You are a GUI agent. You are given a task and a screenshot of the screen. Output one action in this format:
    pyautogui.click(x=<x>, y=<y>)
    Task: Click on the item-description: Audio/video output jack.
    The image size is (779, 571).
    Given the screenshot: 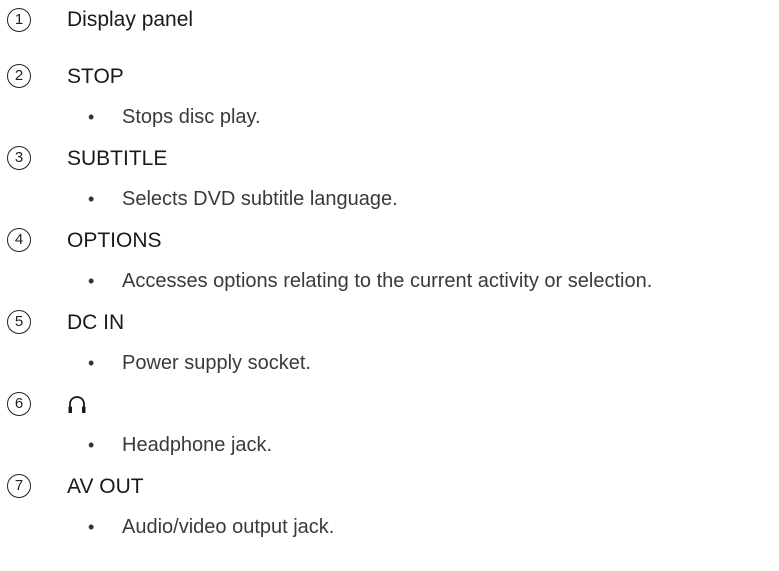 What is the action you would take?
    pyautogui.click(x=228, y=527)
    